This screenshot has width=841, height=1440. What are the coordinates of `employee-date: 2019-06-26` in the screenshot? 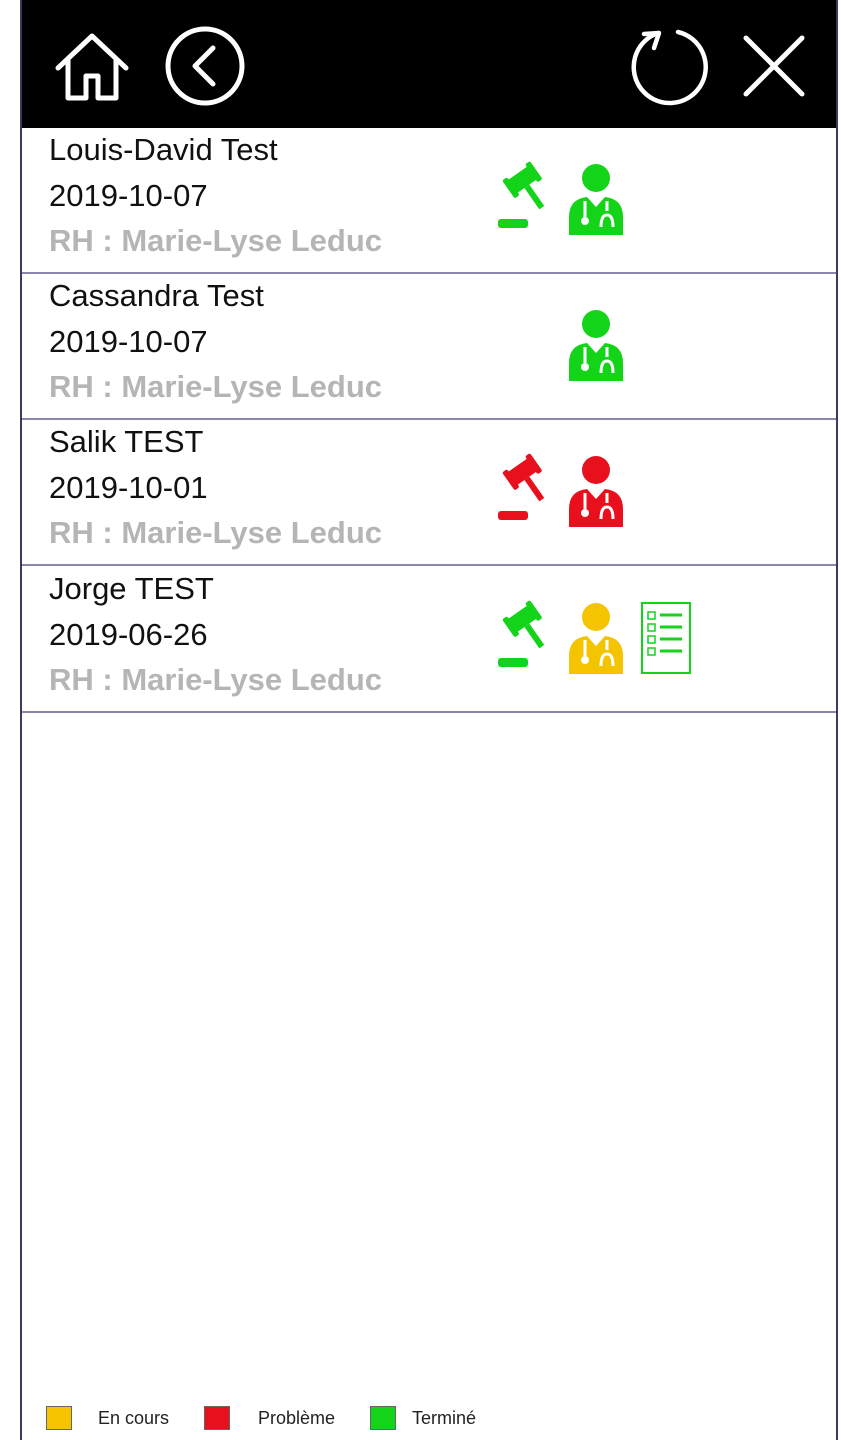 It's located at (128, 634).